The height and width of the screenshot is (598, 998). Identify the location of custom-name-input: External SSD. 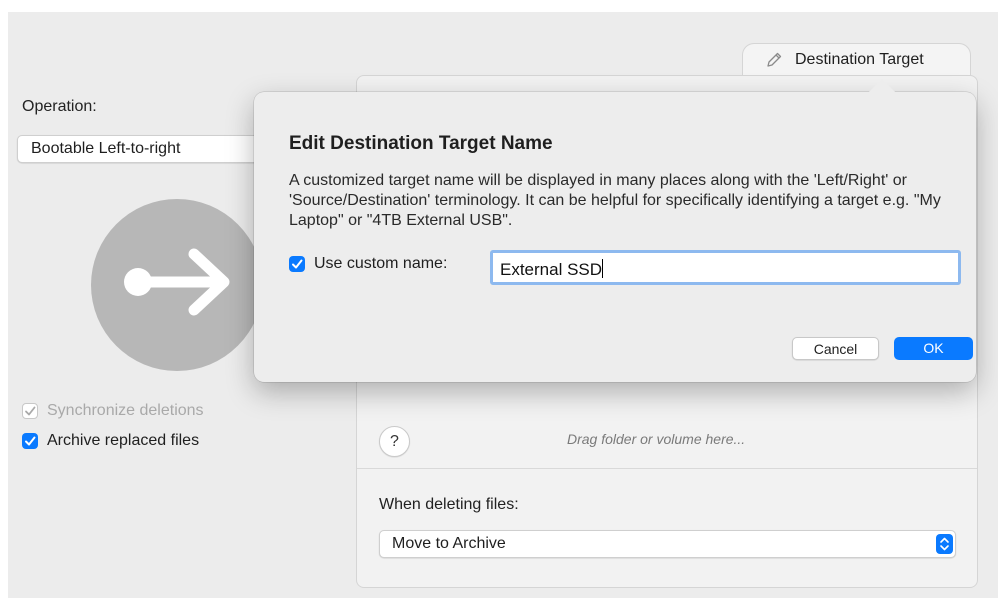
(725, 267).